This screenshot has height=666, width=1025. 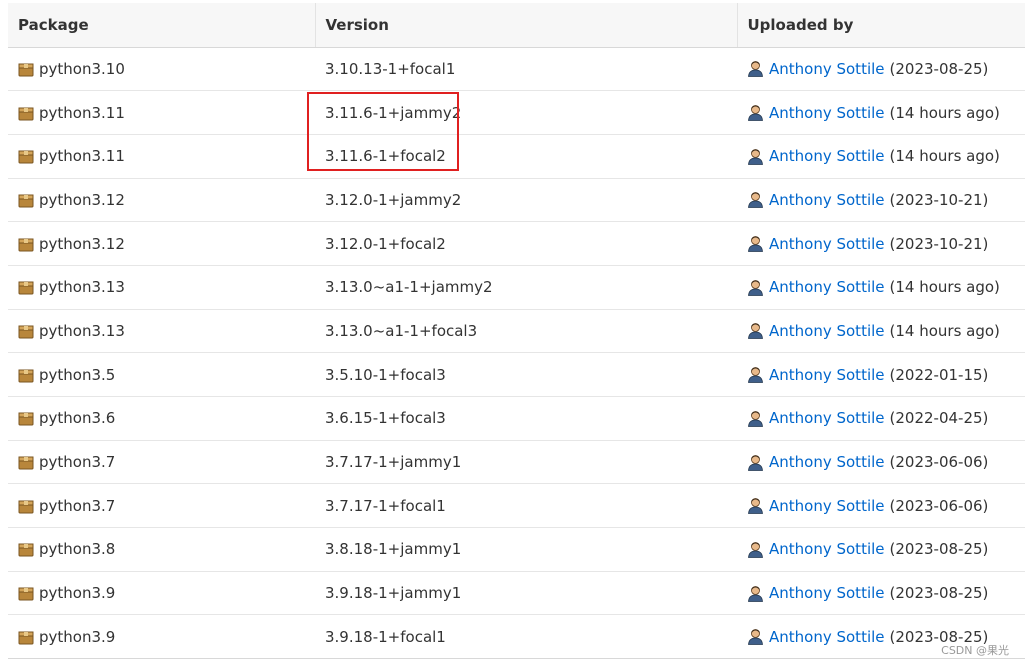 What do you see at coordinates (526, 68) in the screenshot?
I see `version-cell: 3.10.13-1+focal1` at bounding box center [526, 68].